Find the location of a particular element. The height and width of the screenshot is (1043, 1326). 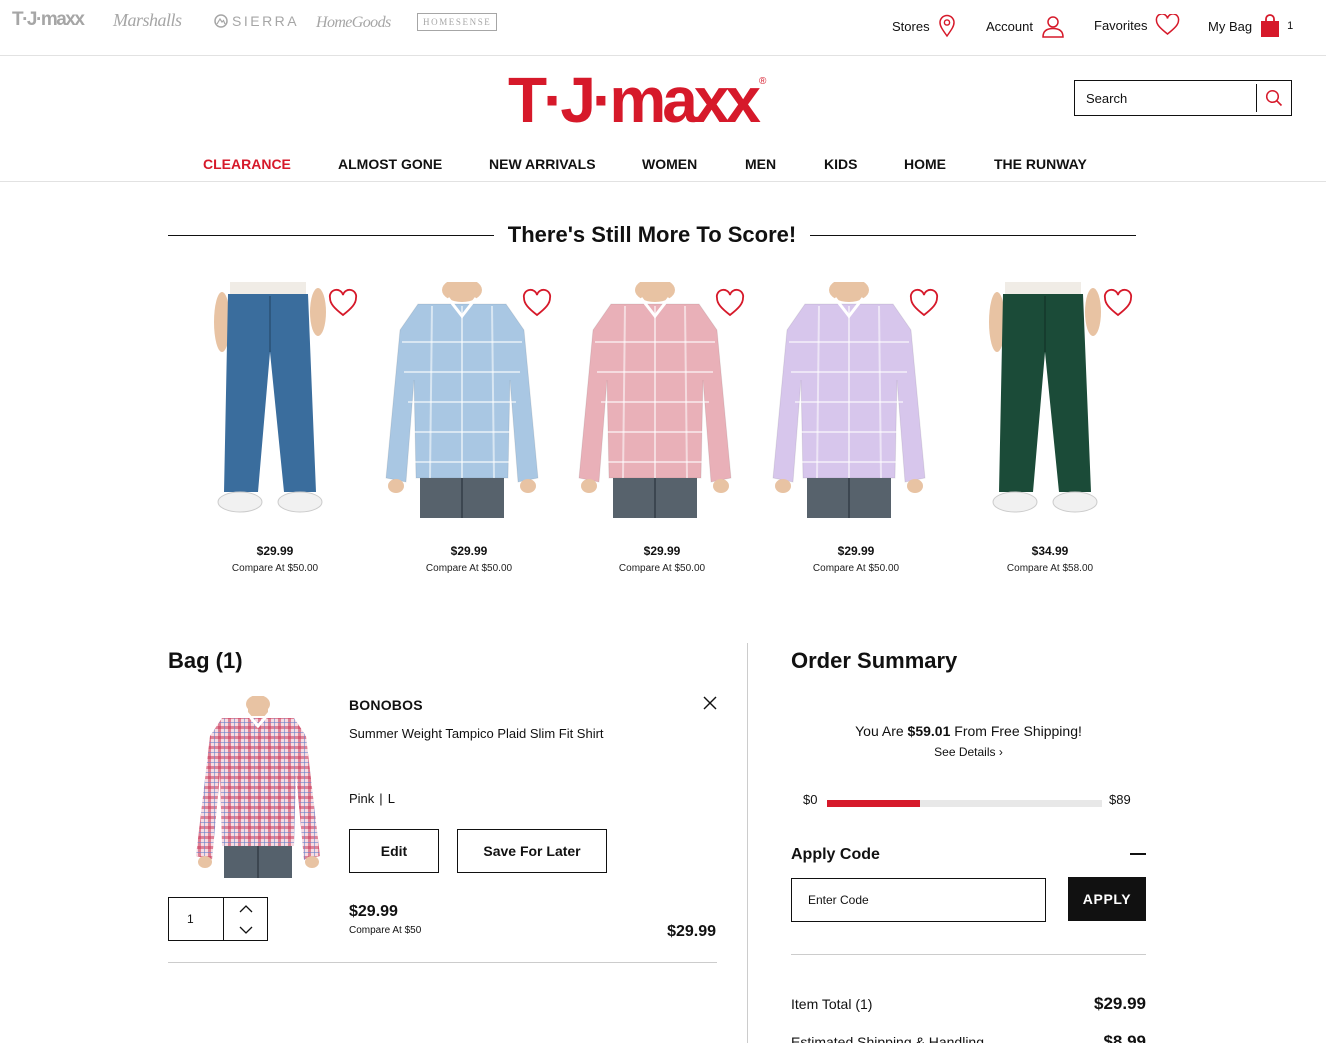

progress-max-label: $89 is located at coordinates (1120, 799).